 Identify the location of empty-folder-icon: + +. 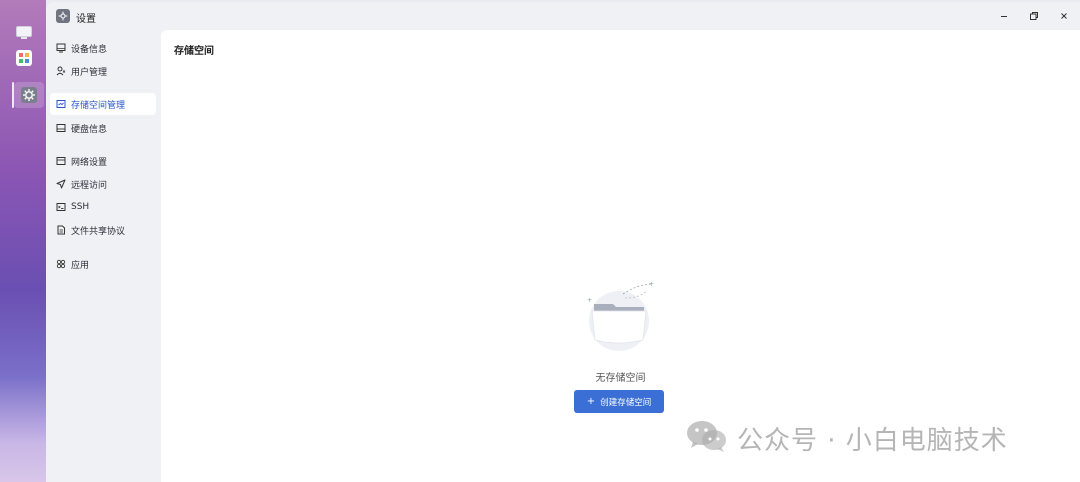
(620, 313).